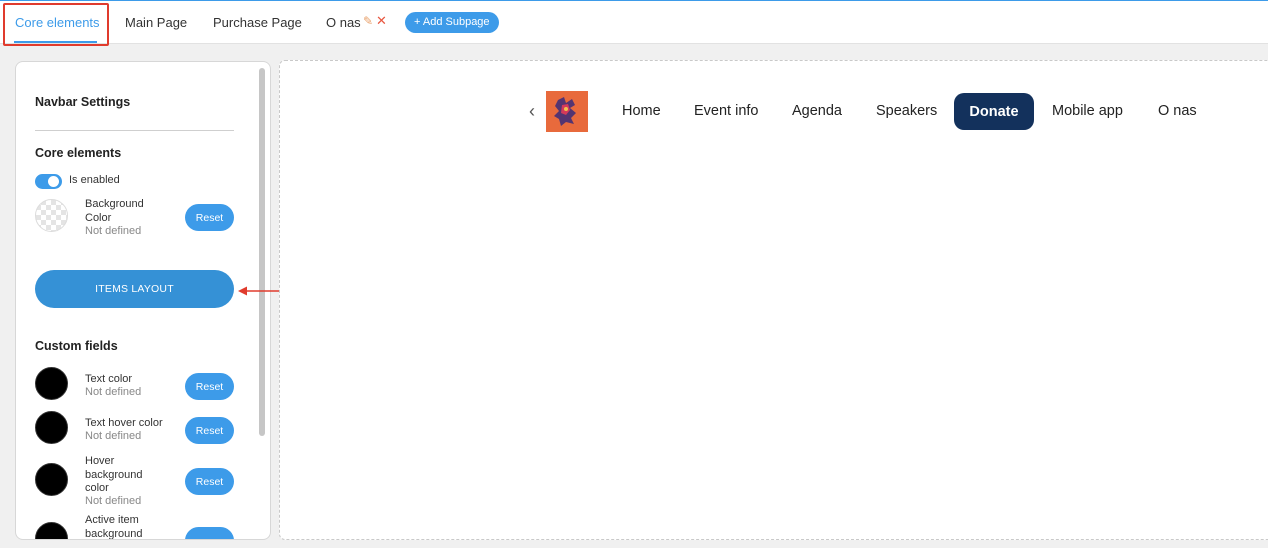 The width and height of the screenshot is (1268, 548). I want to click on nav-item-agenda: Agenda, so click(817, 111).